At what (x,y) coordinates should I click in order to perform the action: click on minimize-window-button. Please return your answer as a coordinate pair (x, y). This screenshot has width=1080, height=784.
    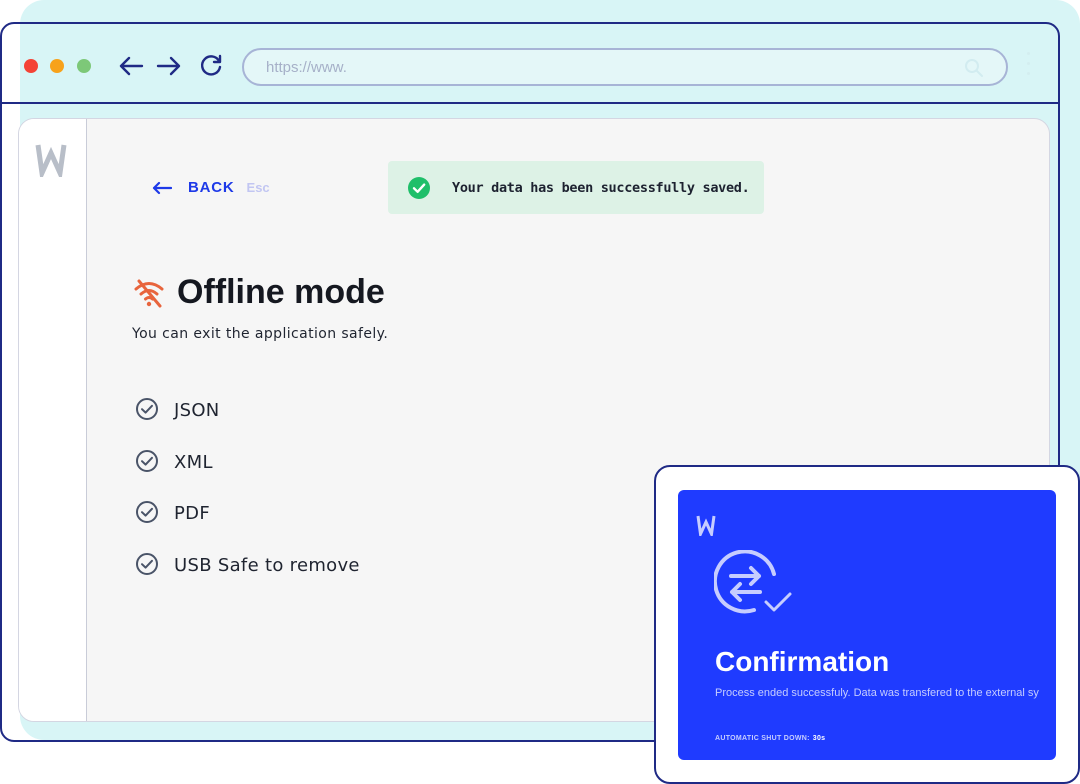
    Looking at the image, I should click on (57, 66).